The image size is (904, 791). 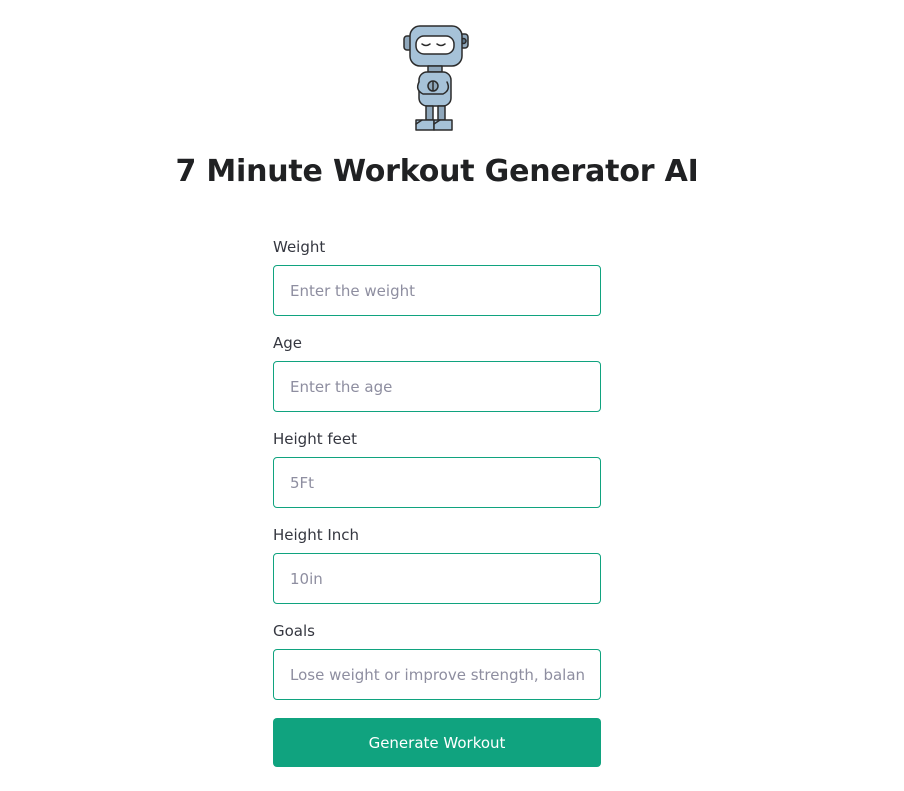 What do you see at coordinates (437, 674) in the screenshot?
I see `goals-input` at bounding box center [437, 674].